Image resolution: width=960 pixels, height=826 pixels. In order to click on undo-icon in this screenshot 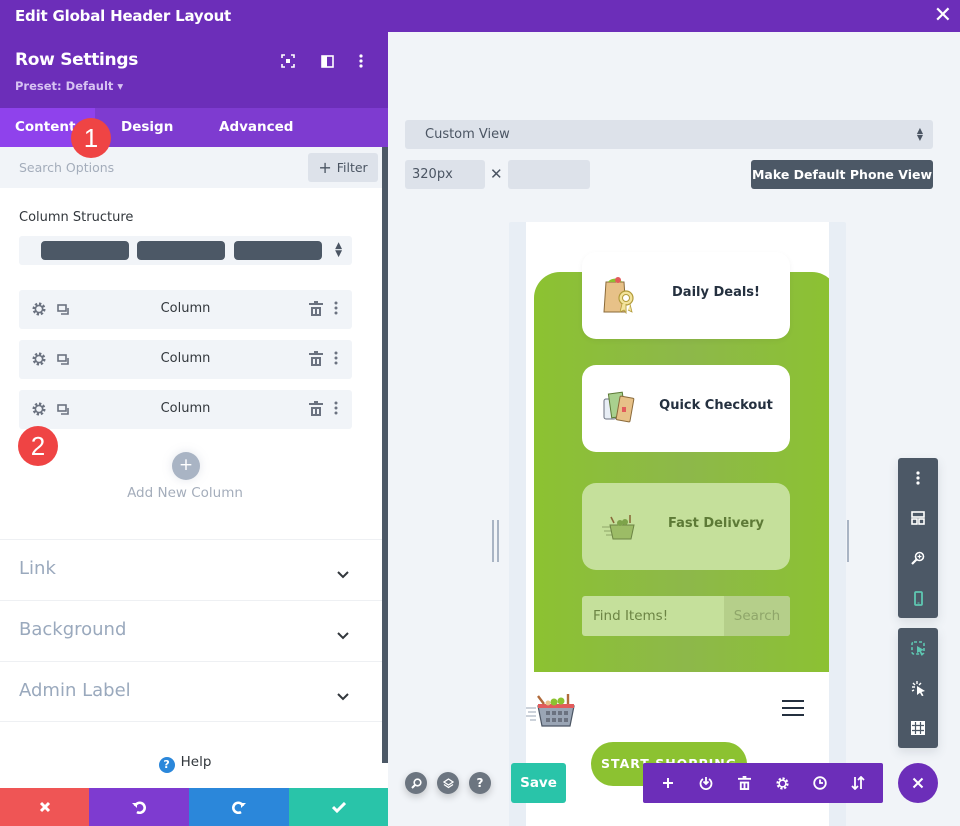, I will do `click(139, 807)`.